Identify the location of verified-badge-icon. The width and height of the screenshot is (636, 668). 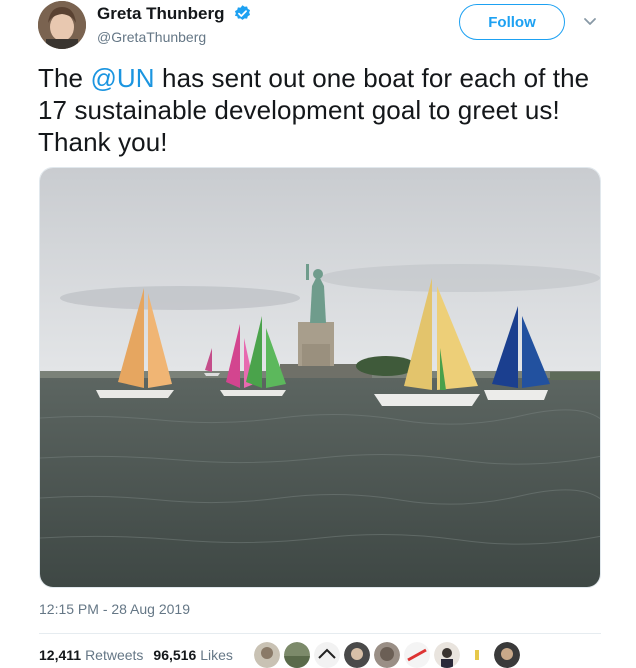
(242, 12).